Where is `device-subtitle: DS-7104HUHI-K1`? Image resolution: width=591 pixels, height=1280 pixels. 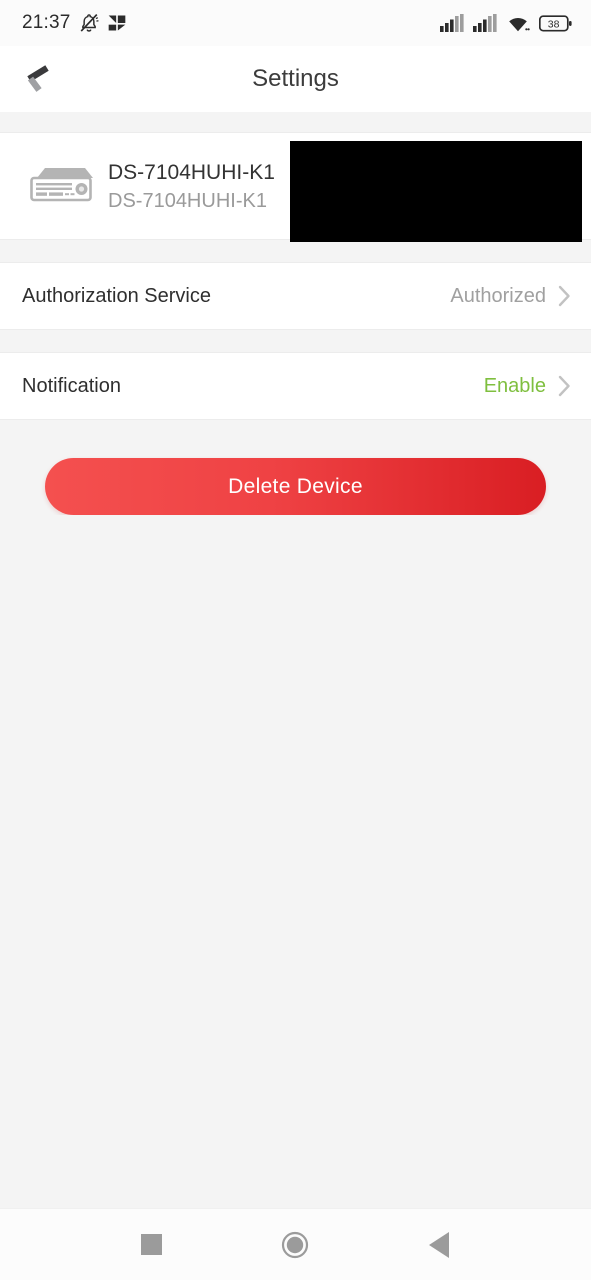 device-subtitle: DS-7104HUHI-K1 is located at coordinates (187, 200).